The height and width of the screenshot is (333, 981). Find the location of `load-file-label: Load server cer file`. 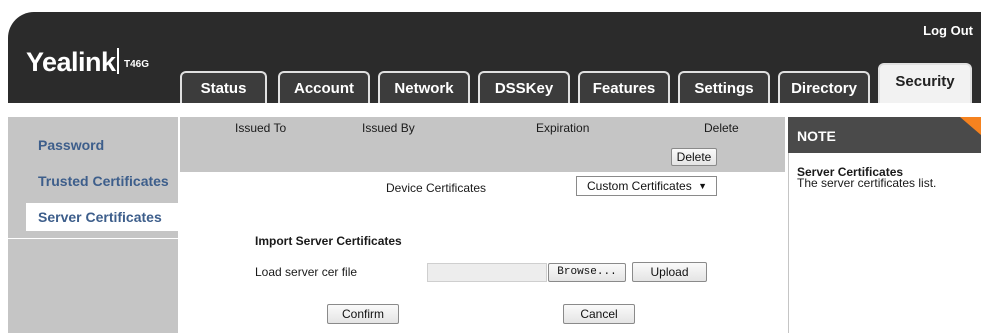

load-file-label: Load server cer file is located at coordinates (306, 272).